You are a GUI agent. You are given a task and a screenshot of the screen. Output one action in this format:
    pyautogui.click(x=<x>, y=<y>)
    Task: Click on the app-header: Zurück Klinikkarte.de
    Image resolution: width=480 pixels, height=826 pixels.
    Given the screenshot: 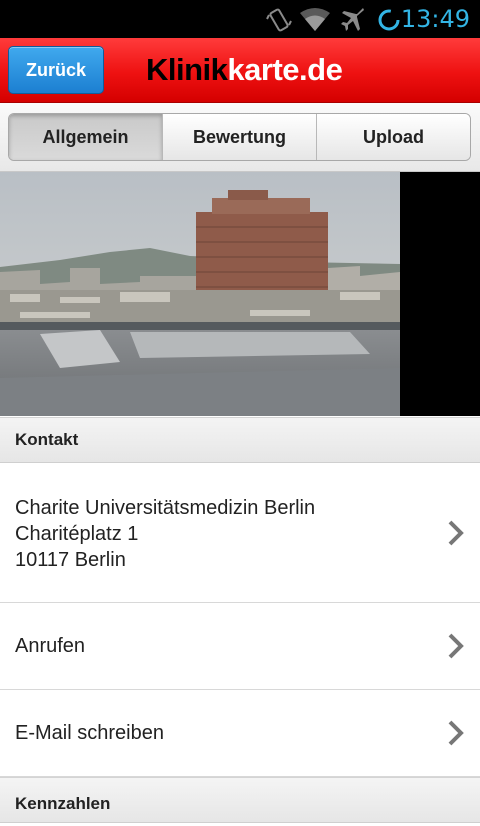 What is the action you would take?
    pyautogui.click(x=240, y=70)
    